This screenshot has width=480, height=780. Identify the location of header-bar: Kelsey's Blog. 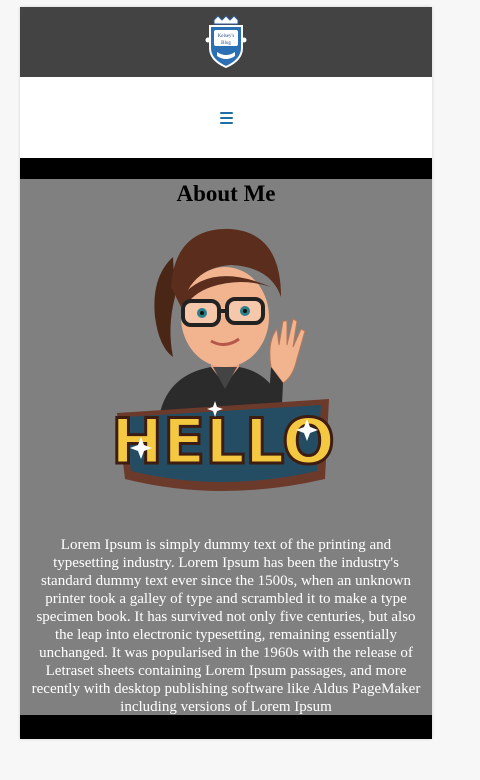
(226, 42).